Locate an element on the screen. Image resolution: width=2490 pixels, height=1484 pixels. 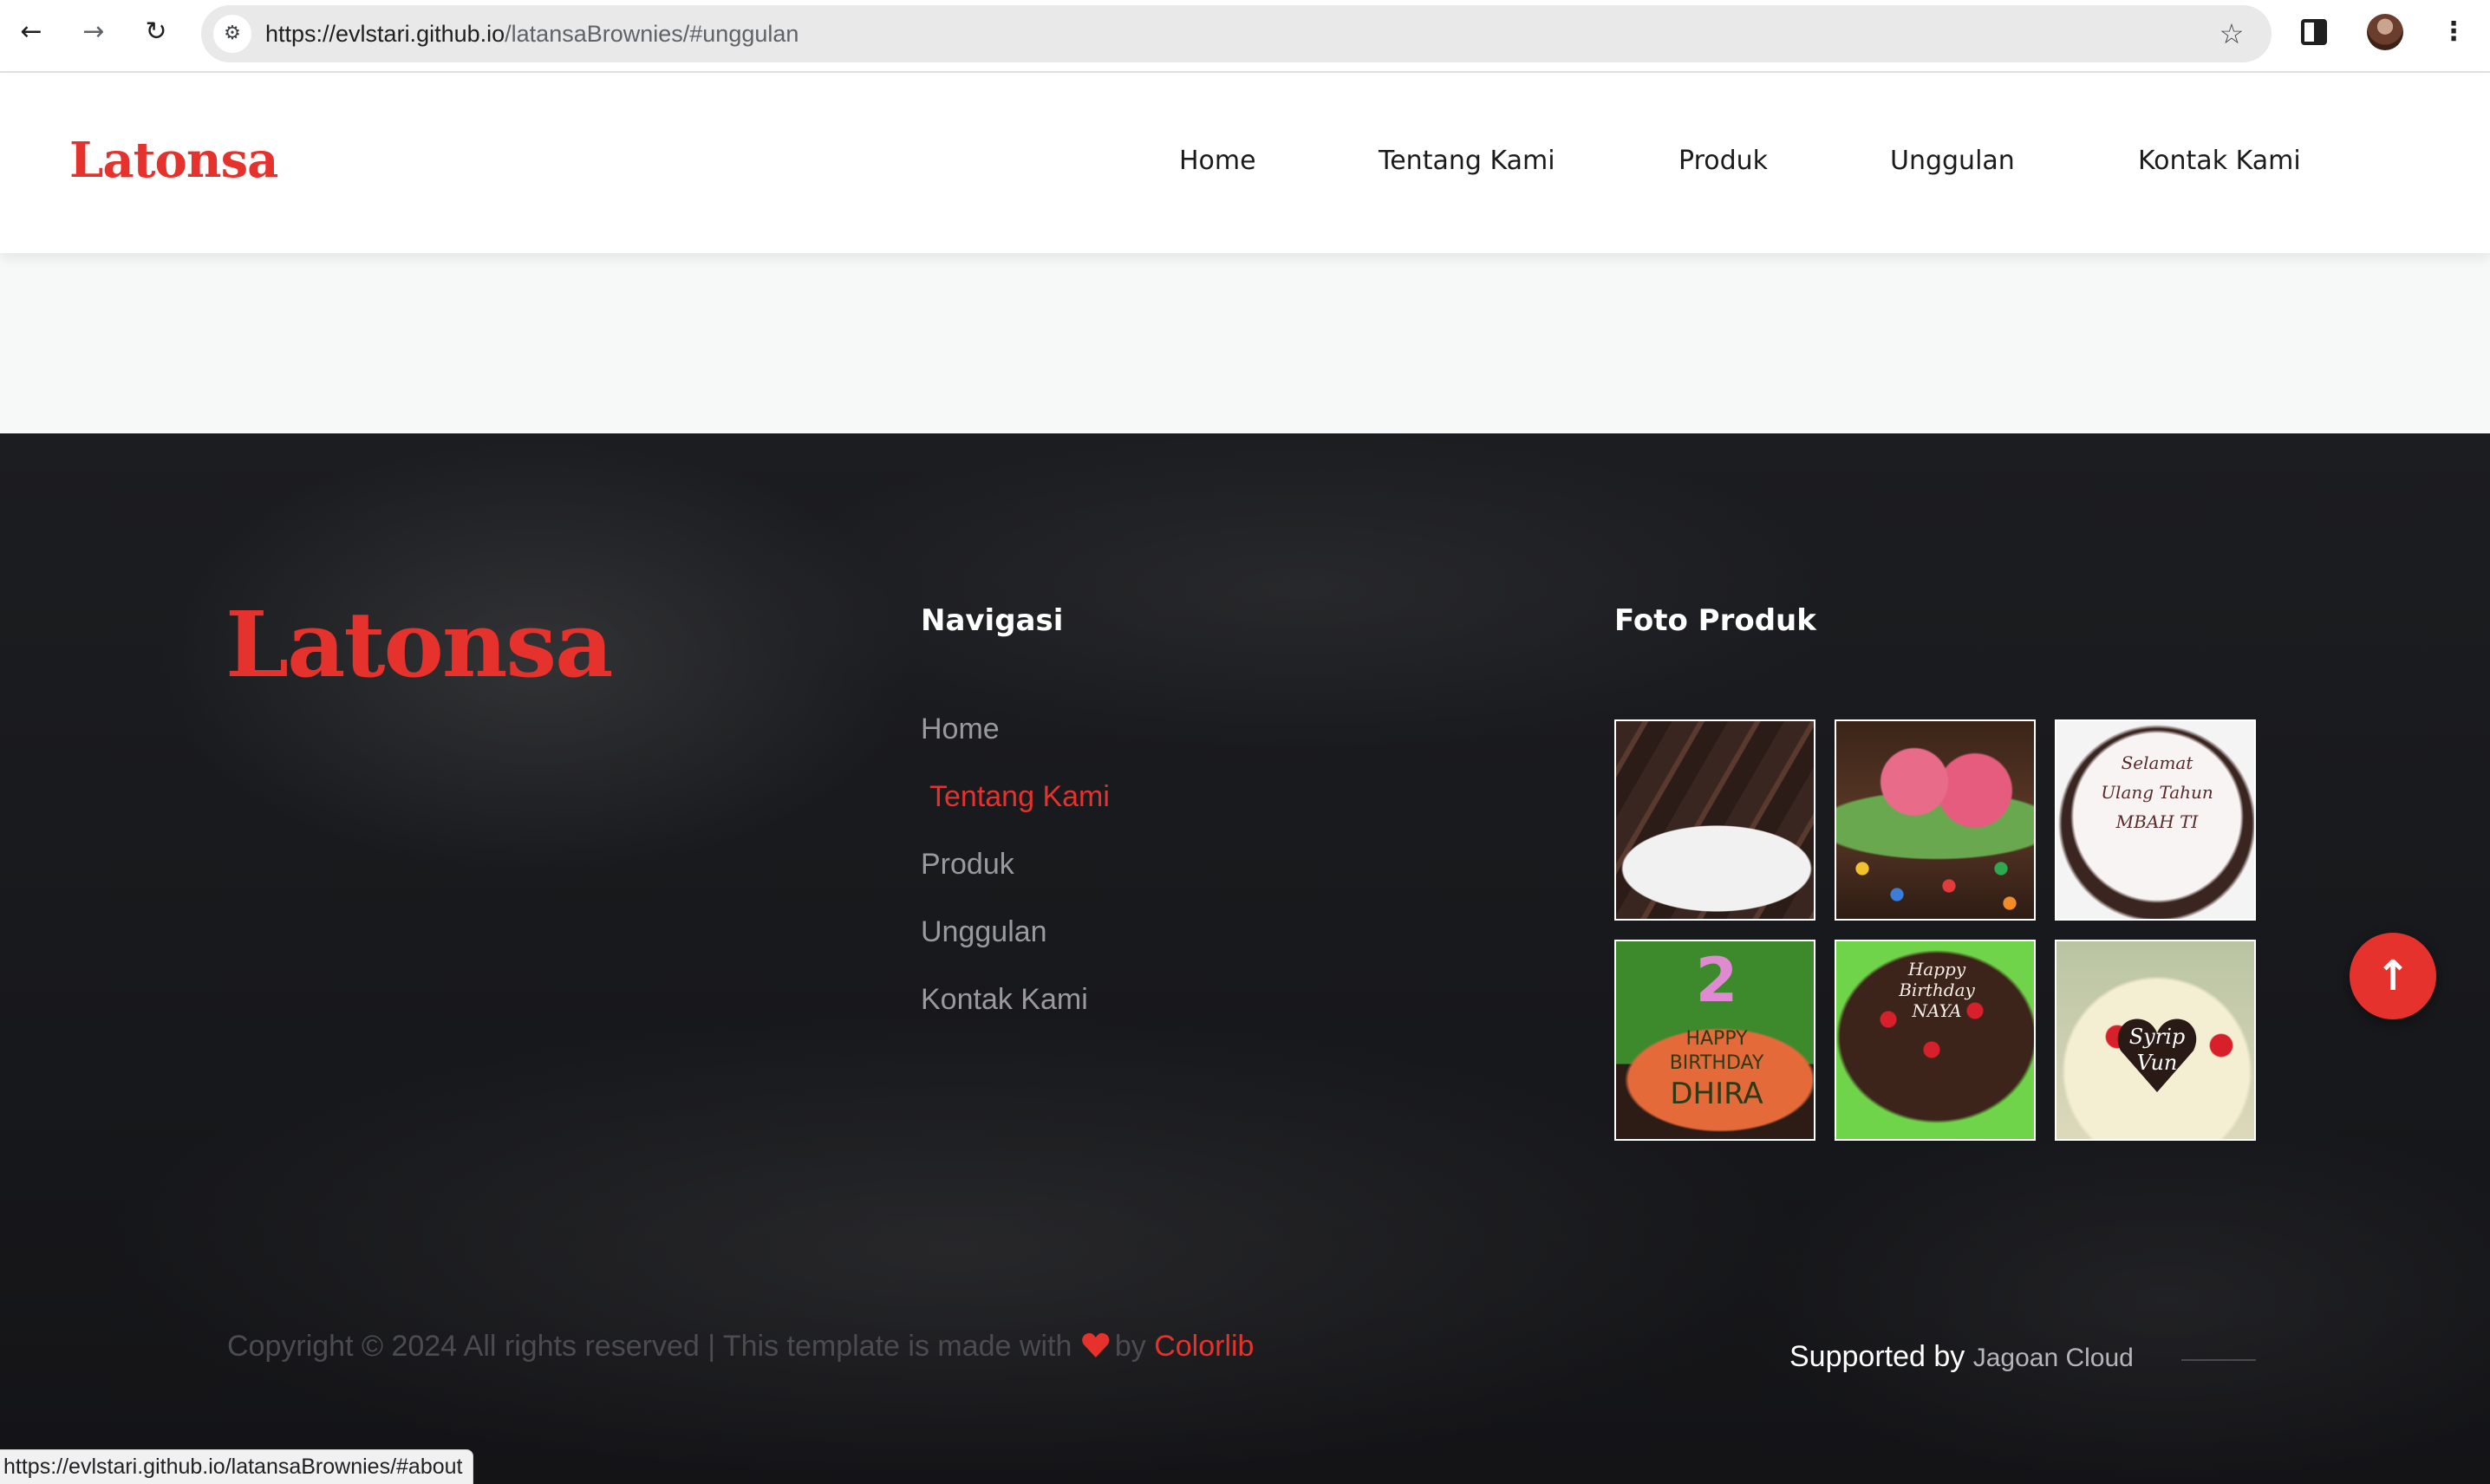
photo-text: Happy is located at coordinates (1936, 969).